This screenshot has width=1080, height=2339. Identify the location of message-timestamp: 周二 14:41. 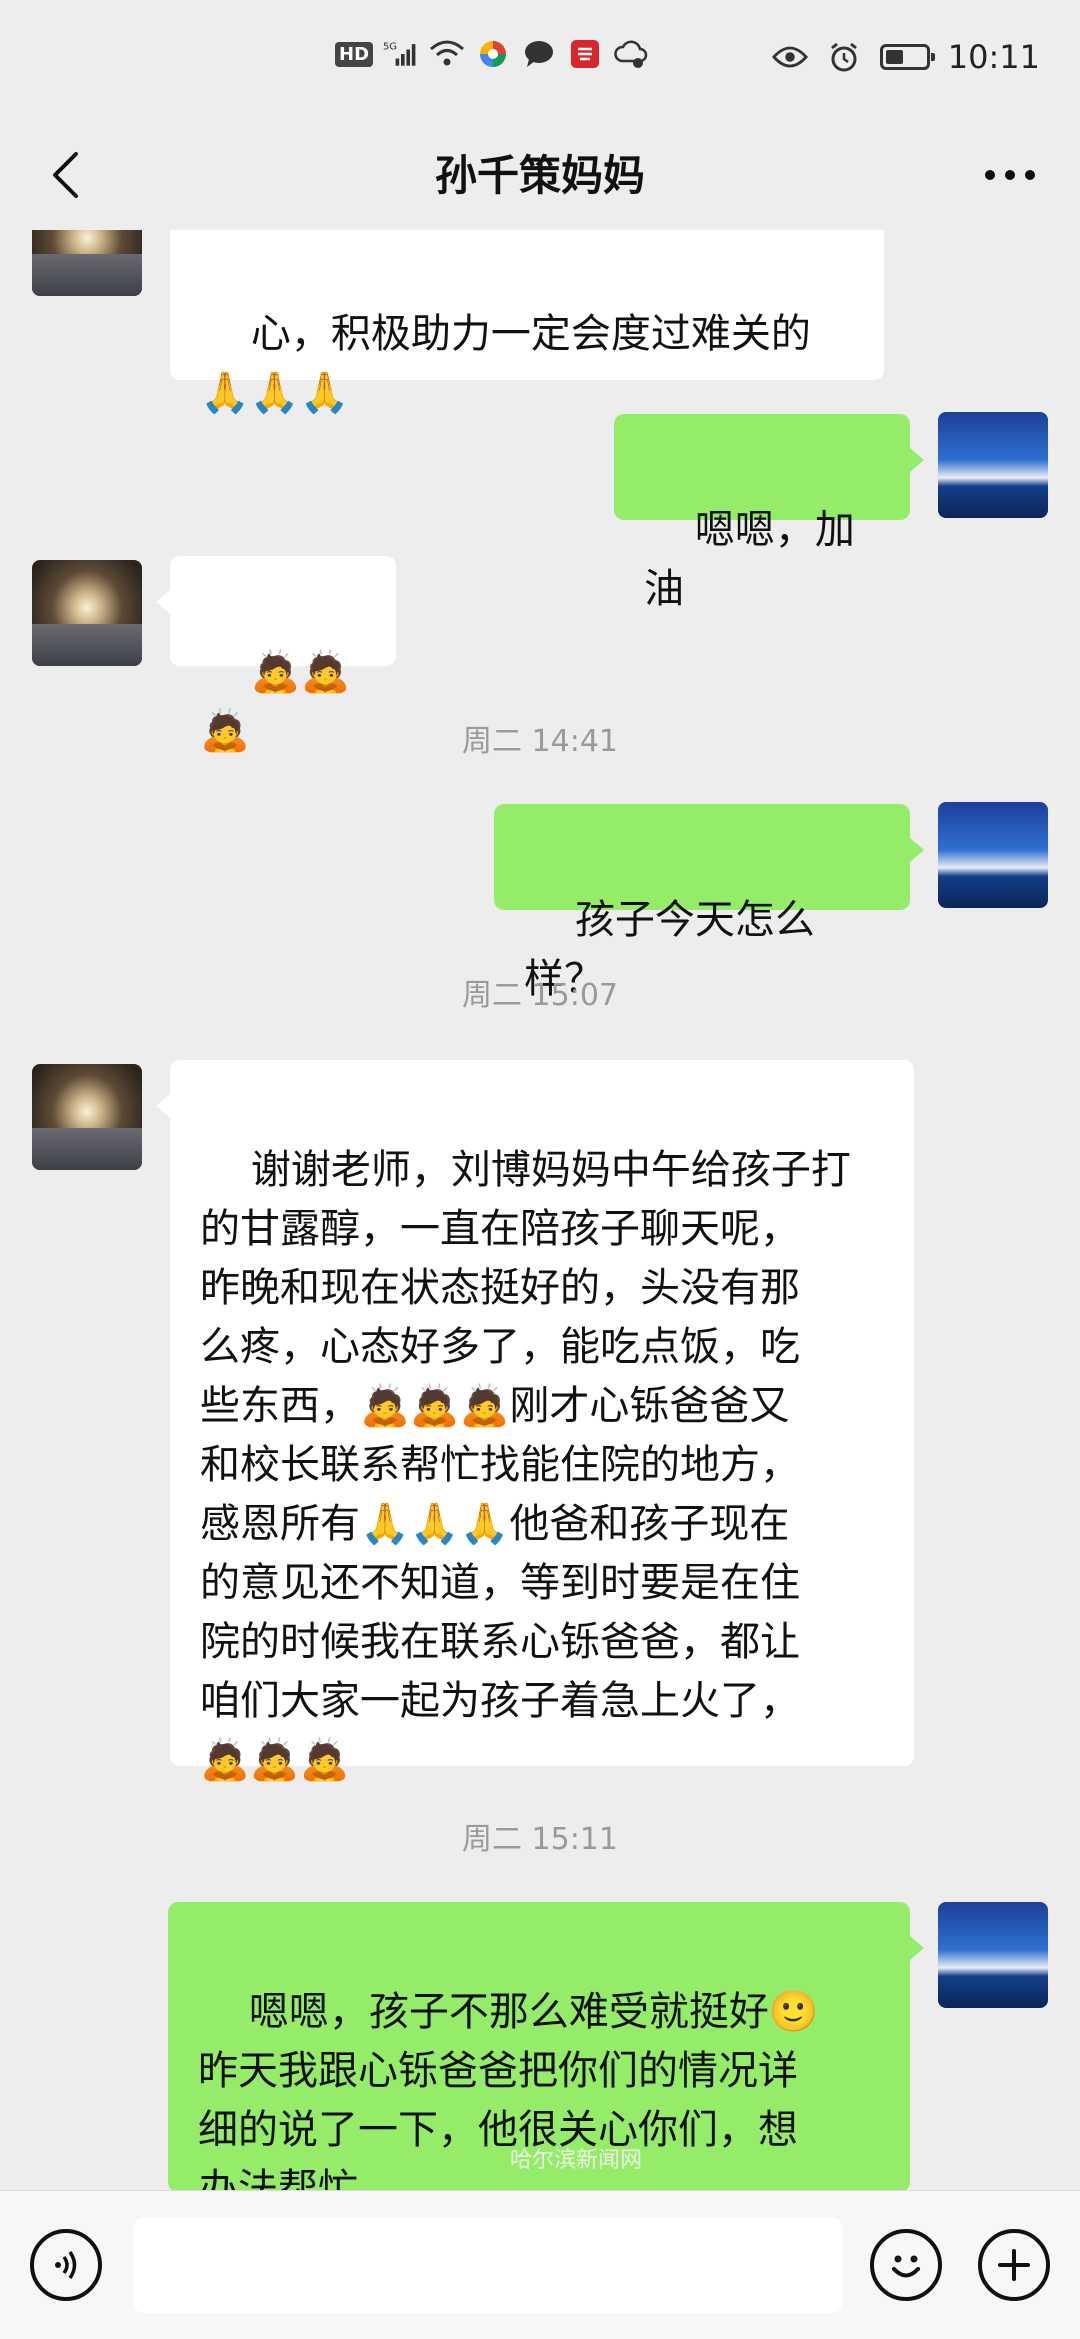
(540, 741).